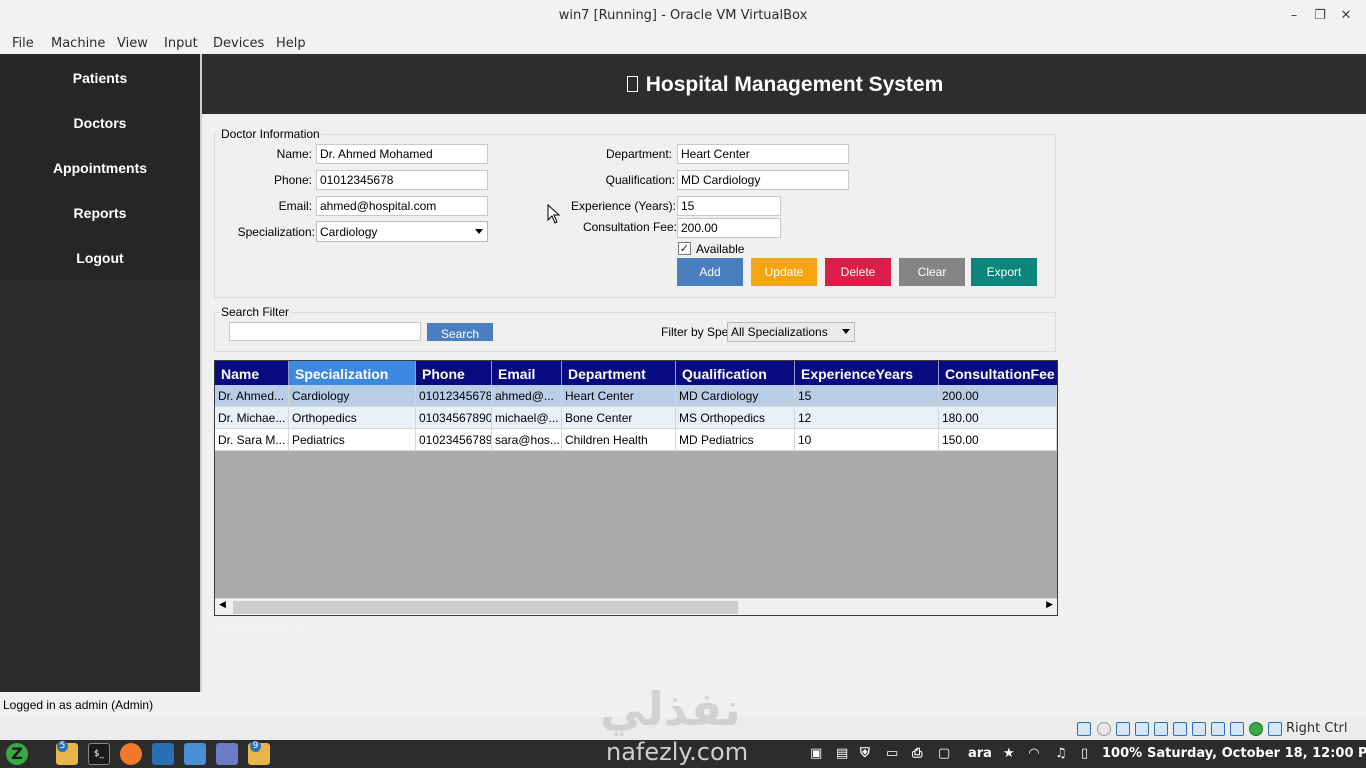 This screenshot has width=1366, height=768. What do you see at coordinates (670, 709) in the screenshot?
I see `watermark-arabic: نفذلي` at bounding box center [670, 709].